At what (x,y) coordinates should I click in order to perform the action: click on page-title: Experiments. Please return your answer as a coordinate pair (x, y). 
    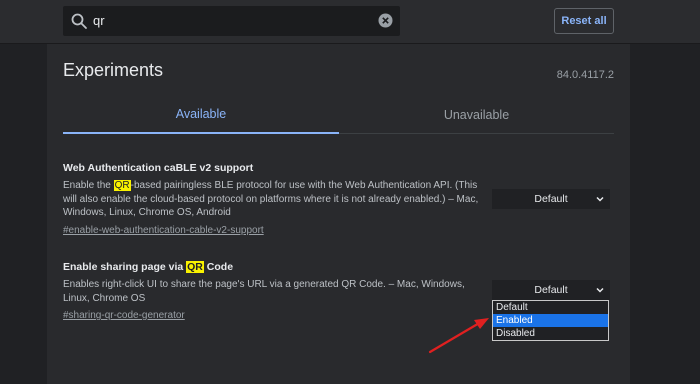
    Looking at the image, I should click on (113, 70).